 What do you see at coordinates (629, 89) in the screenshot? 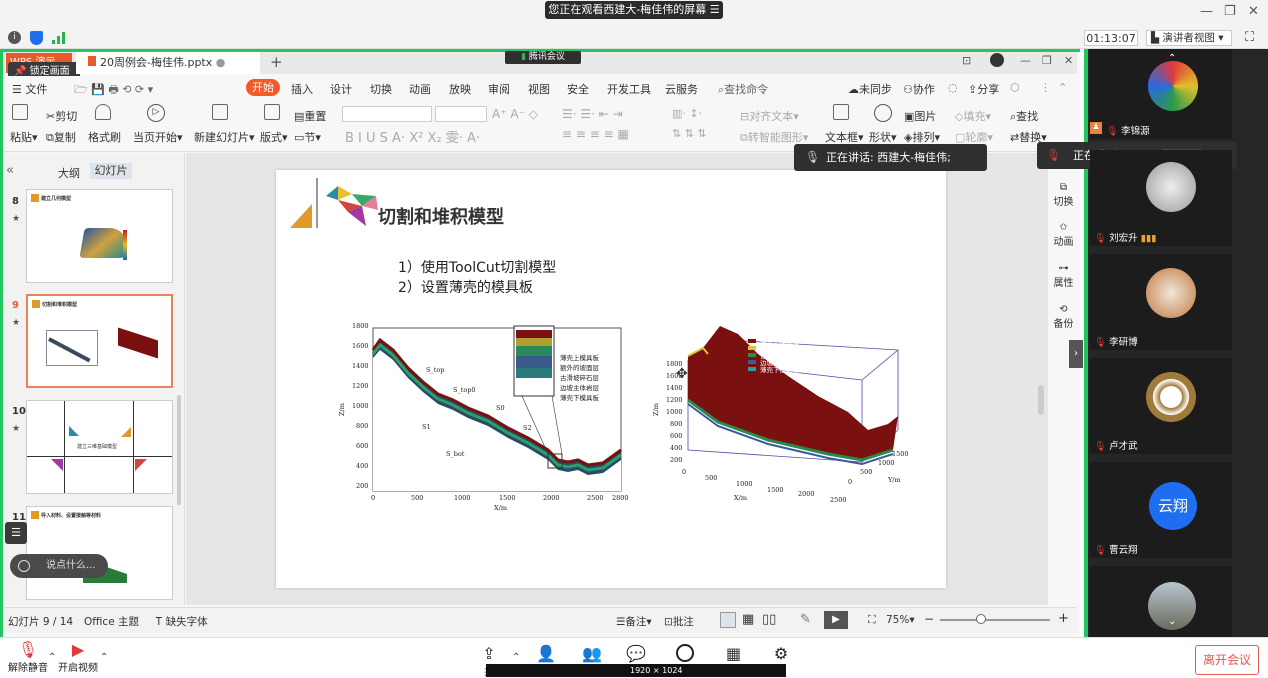
I see `menu-developer: 开发工具` at bounding box center [629, 89].